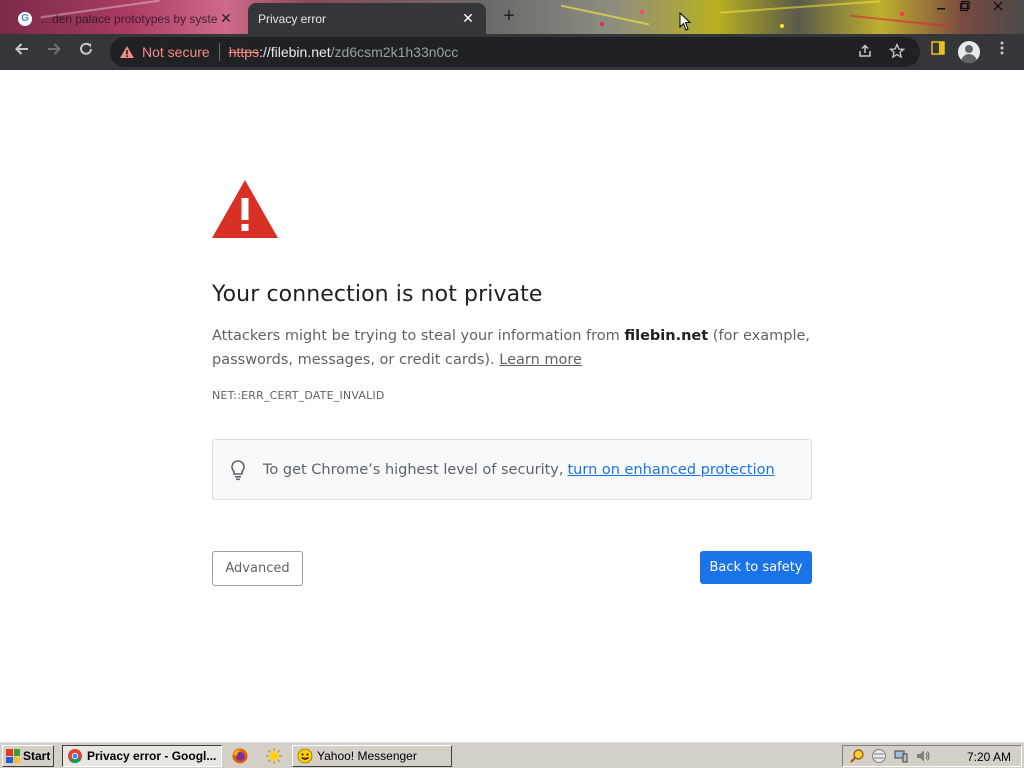  I want to click on start-button: Start, so click(28, 756).